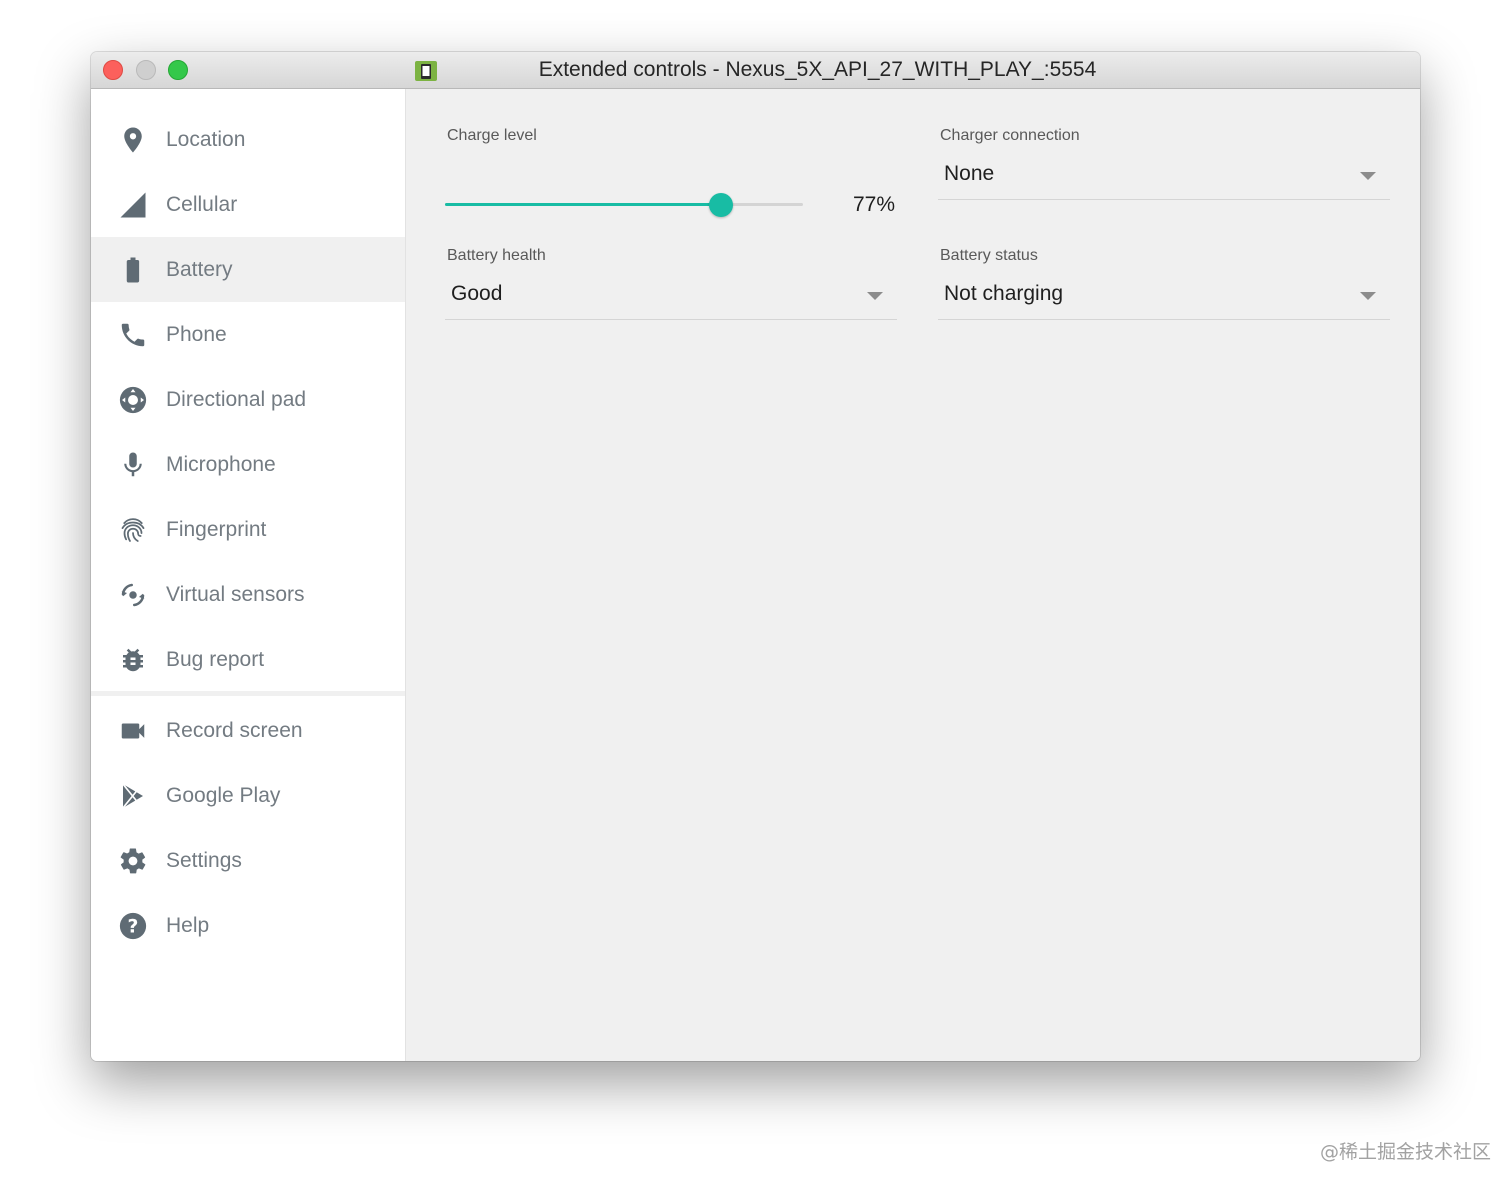  What do you see at coordinates (133, 796) in the screenshot?
I see `google-play-icon` at bounding box center [133, 796].